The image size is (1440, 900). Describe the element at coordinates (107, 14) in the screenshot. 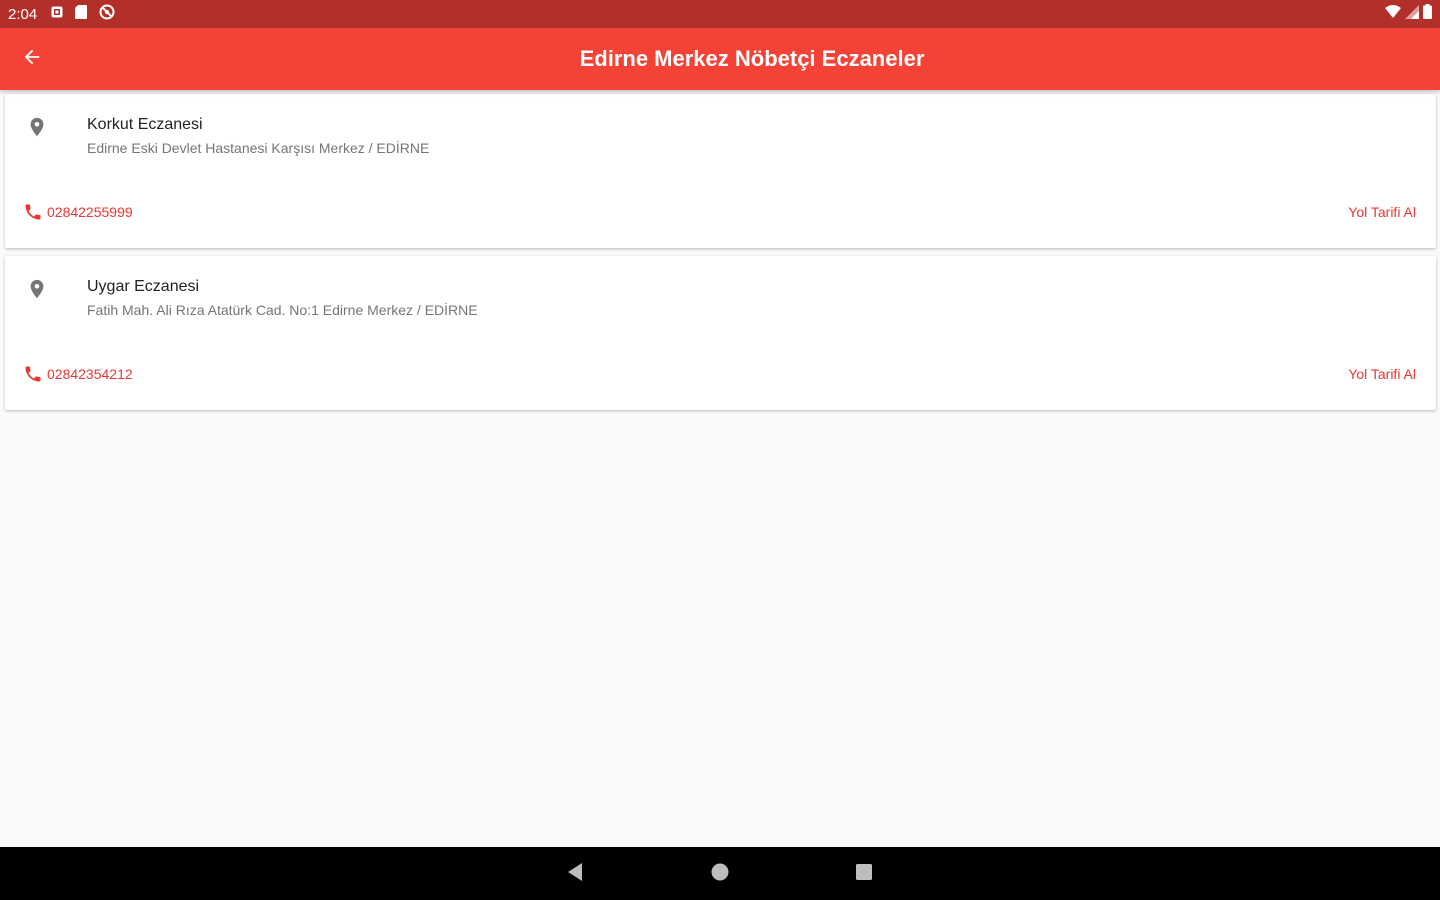

I see `no-sim-icon` at that location.